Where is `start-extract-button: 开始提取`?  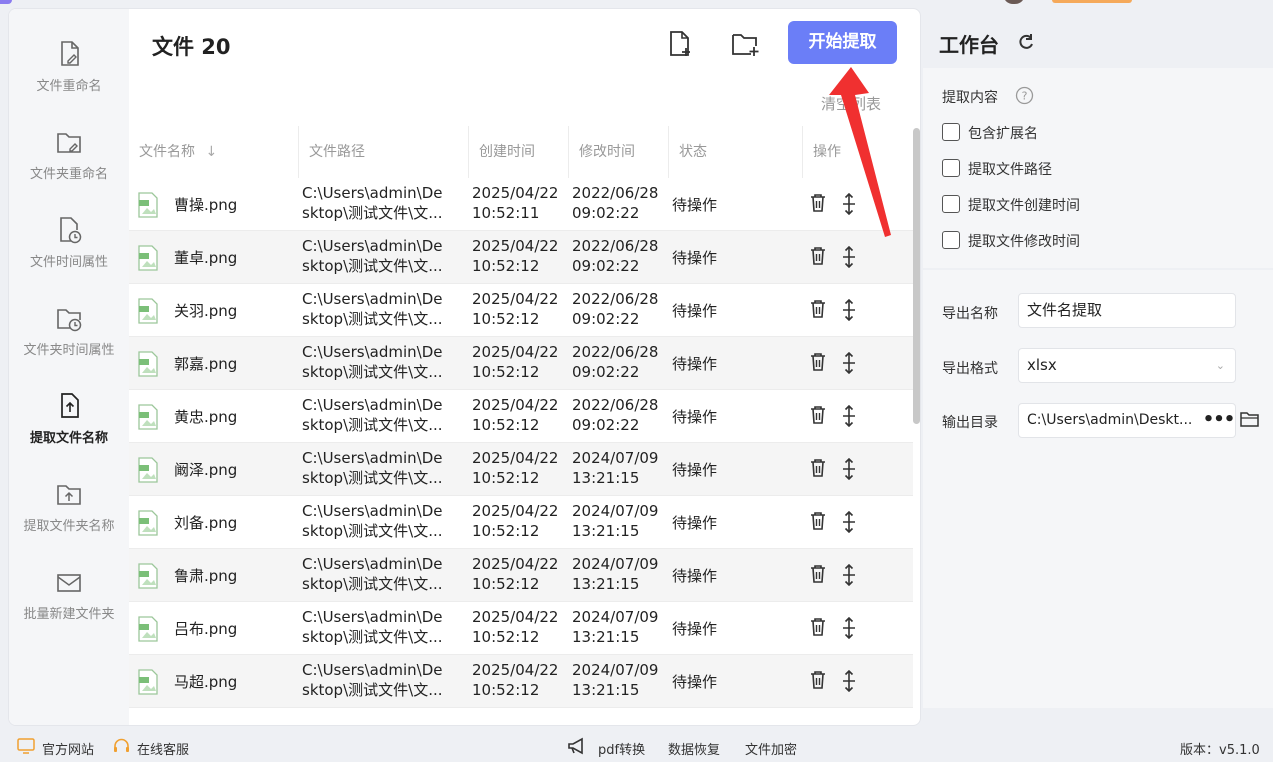
start-extract-button: 开始提取 is located at coordinates (842, 42).